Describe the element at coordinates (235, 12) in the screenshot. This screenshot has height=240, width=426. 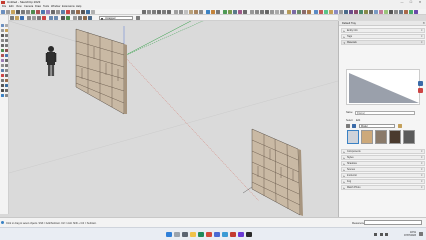
I see `geolocation-icon` at that location.